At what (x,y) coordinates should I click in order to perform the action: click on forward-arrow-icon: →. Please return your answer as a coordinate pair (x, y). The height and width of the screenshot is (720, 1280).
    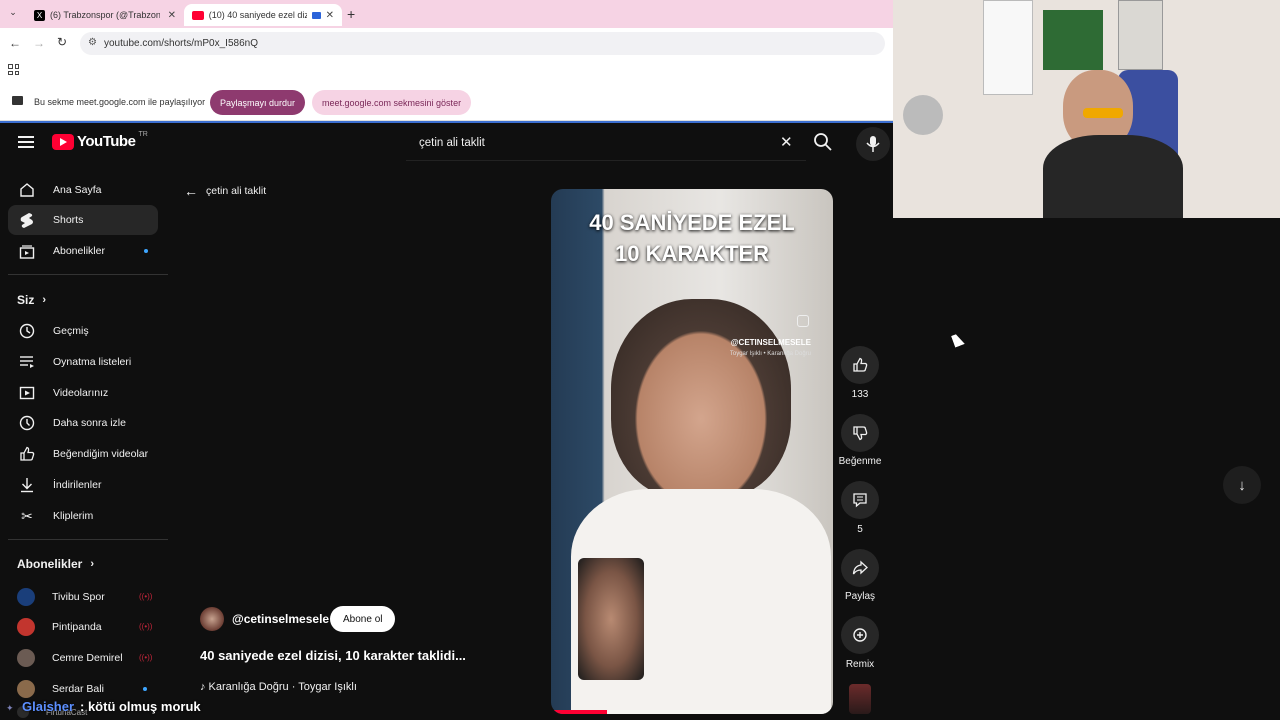
    Looking at the image, I should click on (39, 43).